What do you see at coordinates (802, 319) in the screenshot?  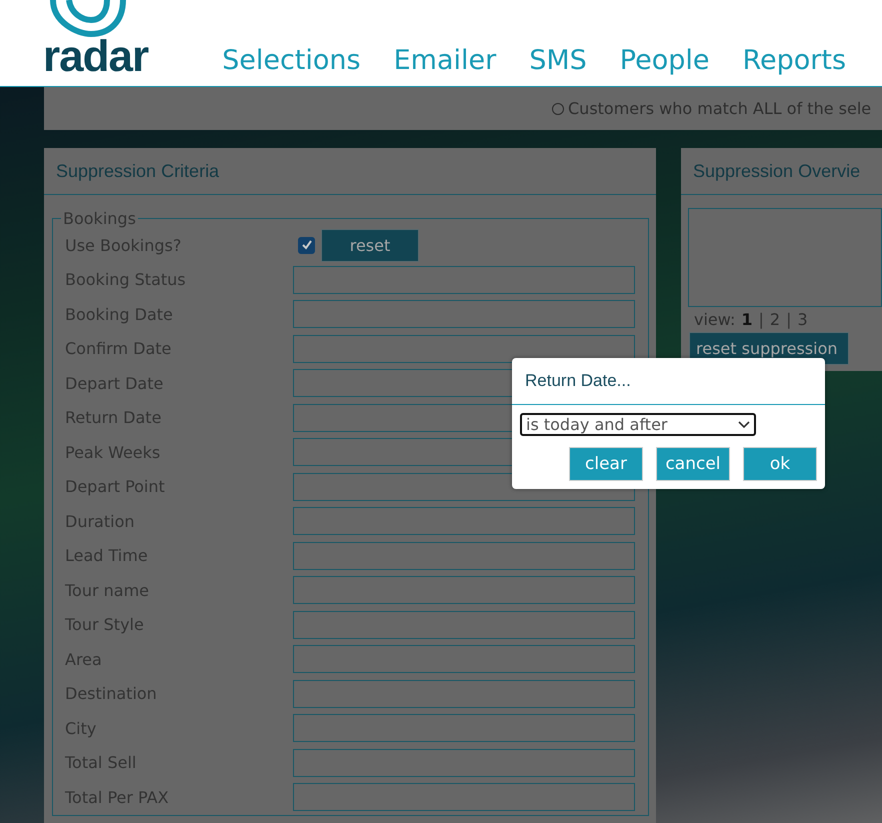 I see `page-link: 3` at bounding box center [802, 319].